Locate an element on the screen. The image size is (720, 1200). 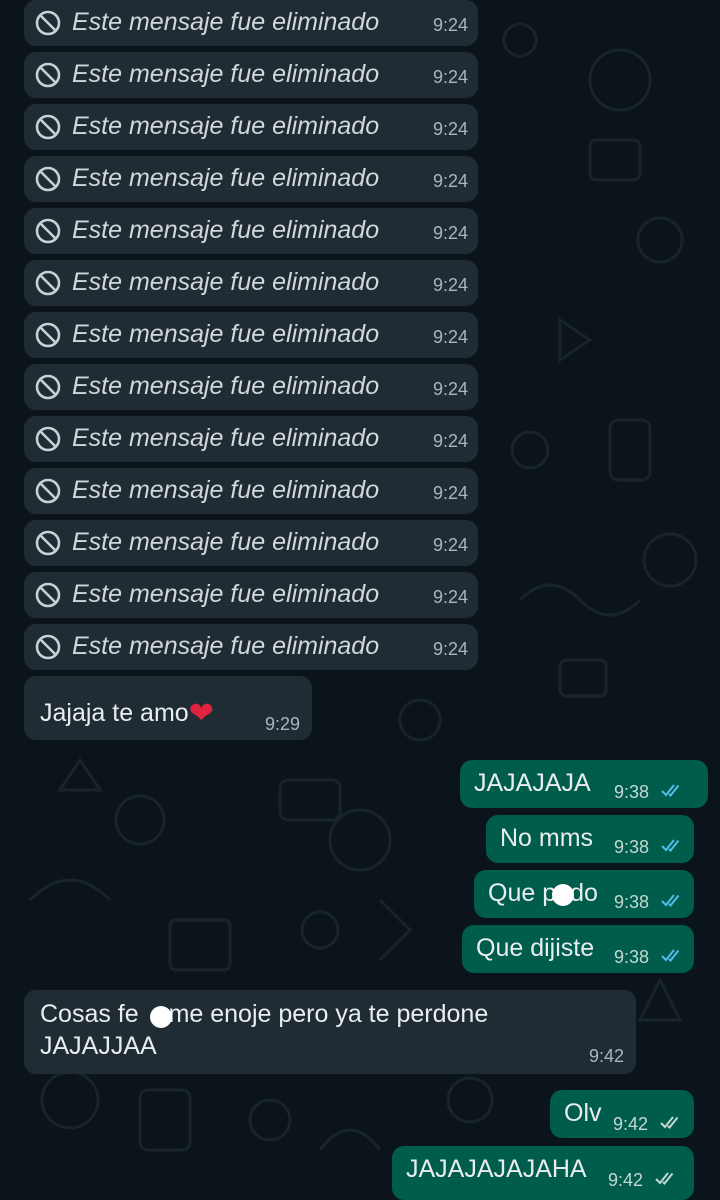
outgoing-message: No mms 9:38 is located at coordinates (590, 839).